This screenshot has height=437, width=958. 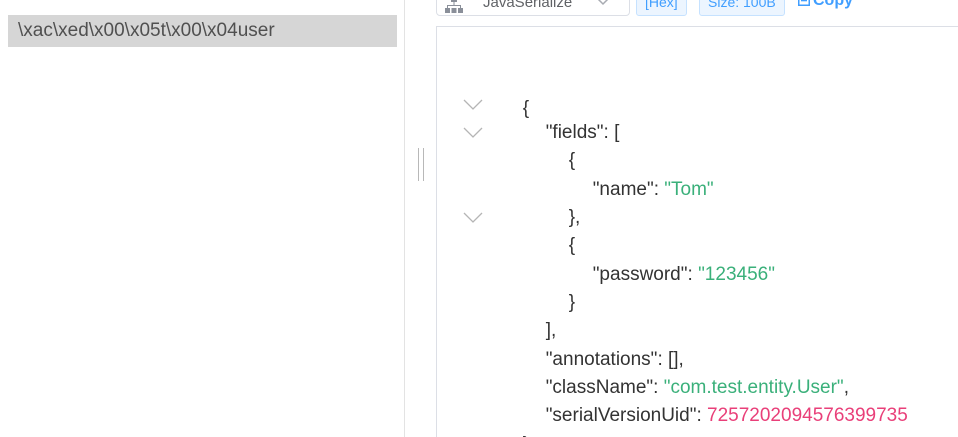 What do you see at coordinates (637, 174) in the screenshot?
I see `code-line: "name": "Tom"` at bounding box center [637, 174].